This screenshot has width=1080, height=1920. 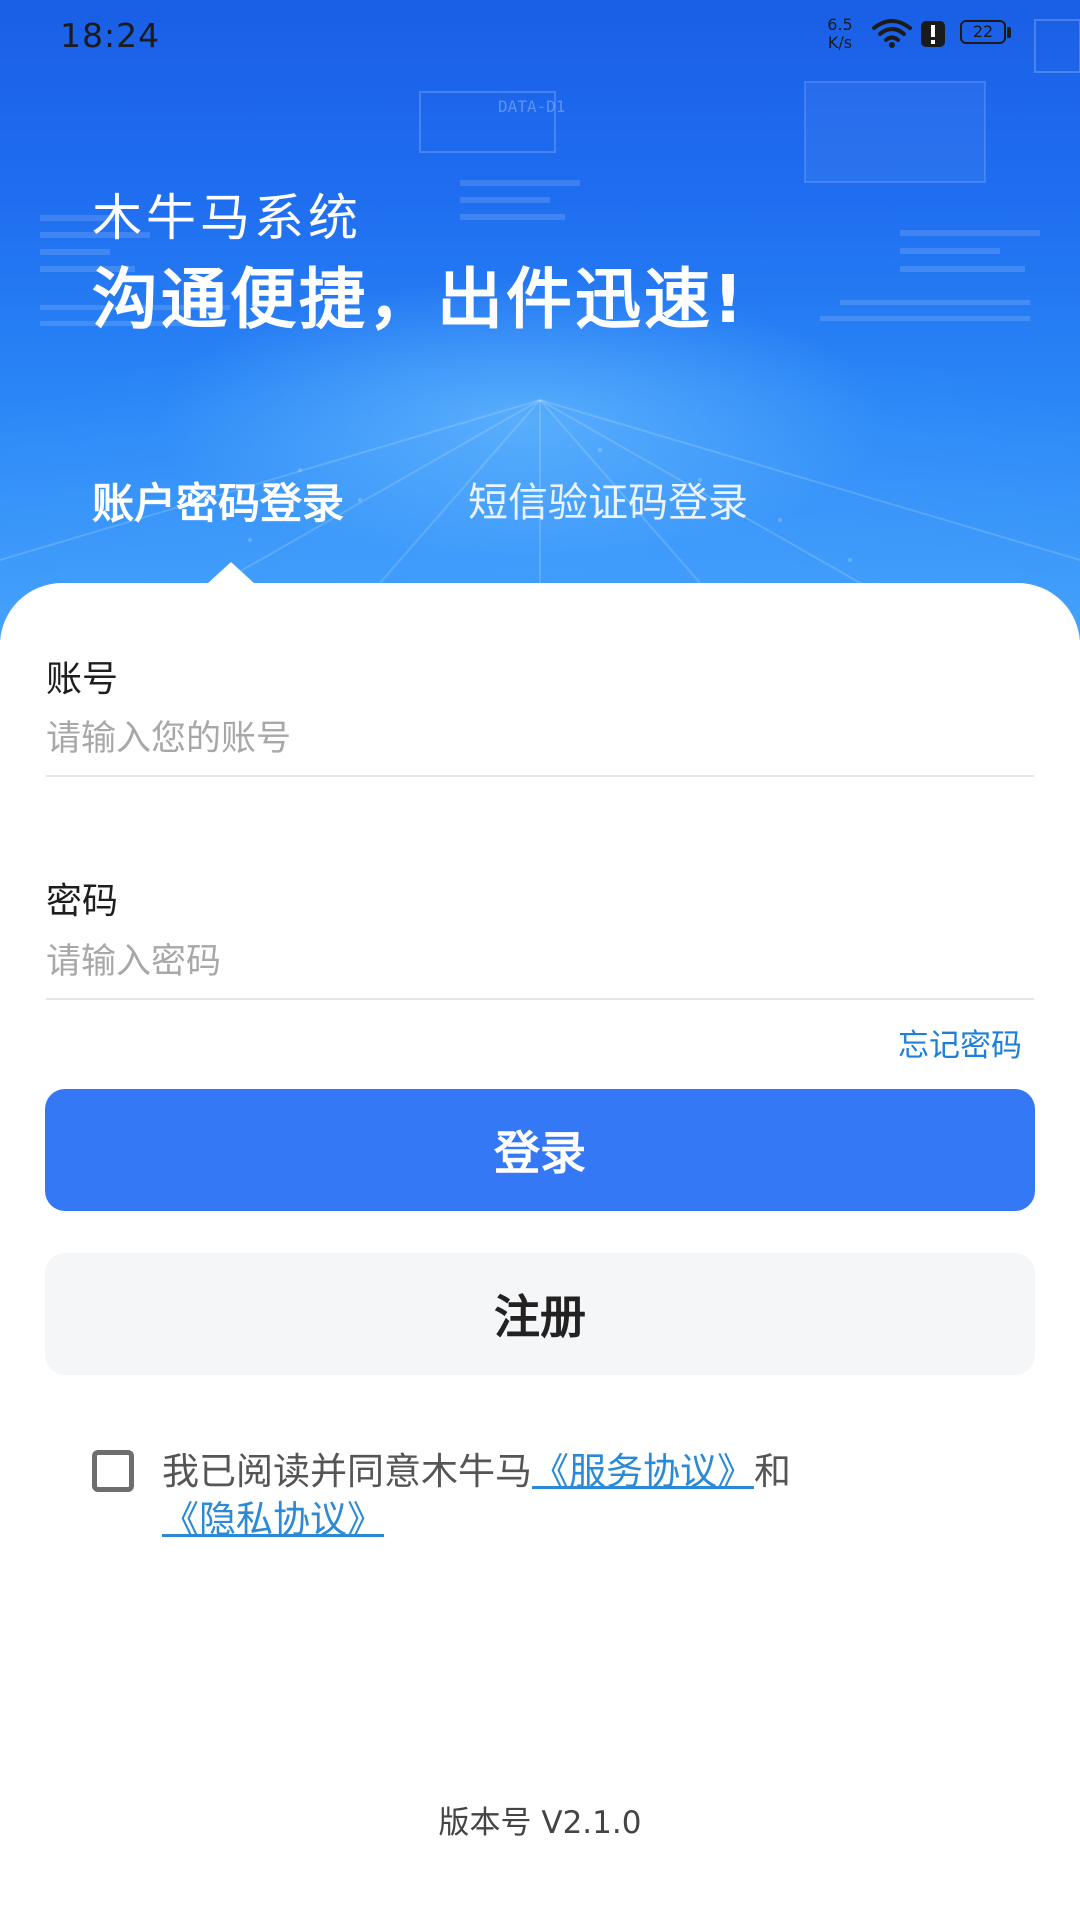 I want to click on app-slogan: 沟通便捷，出件迅速!, so click(x=419, y=299).